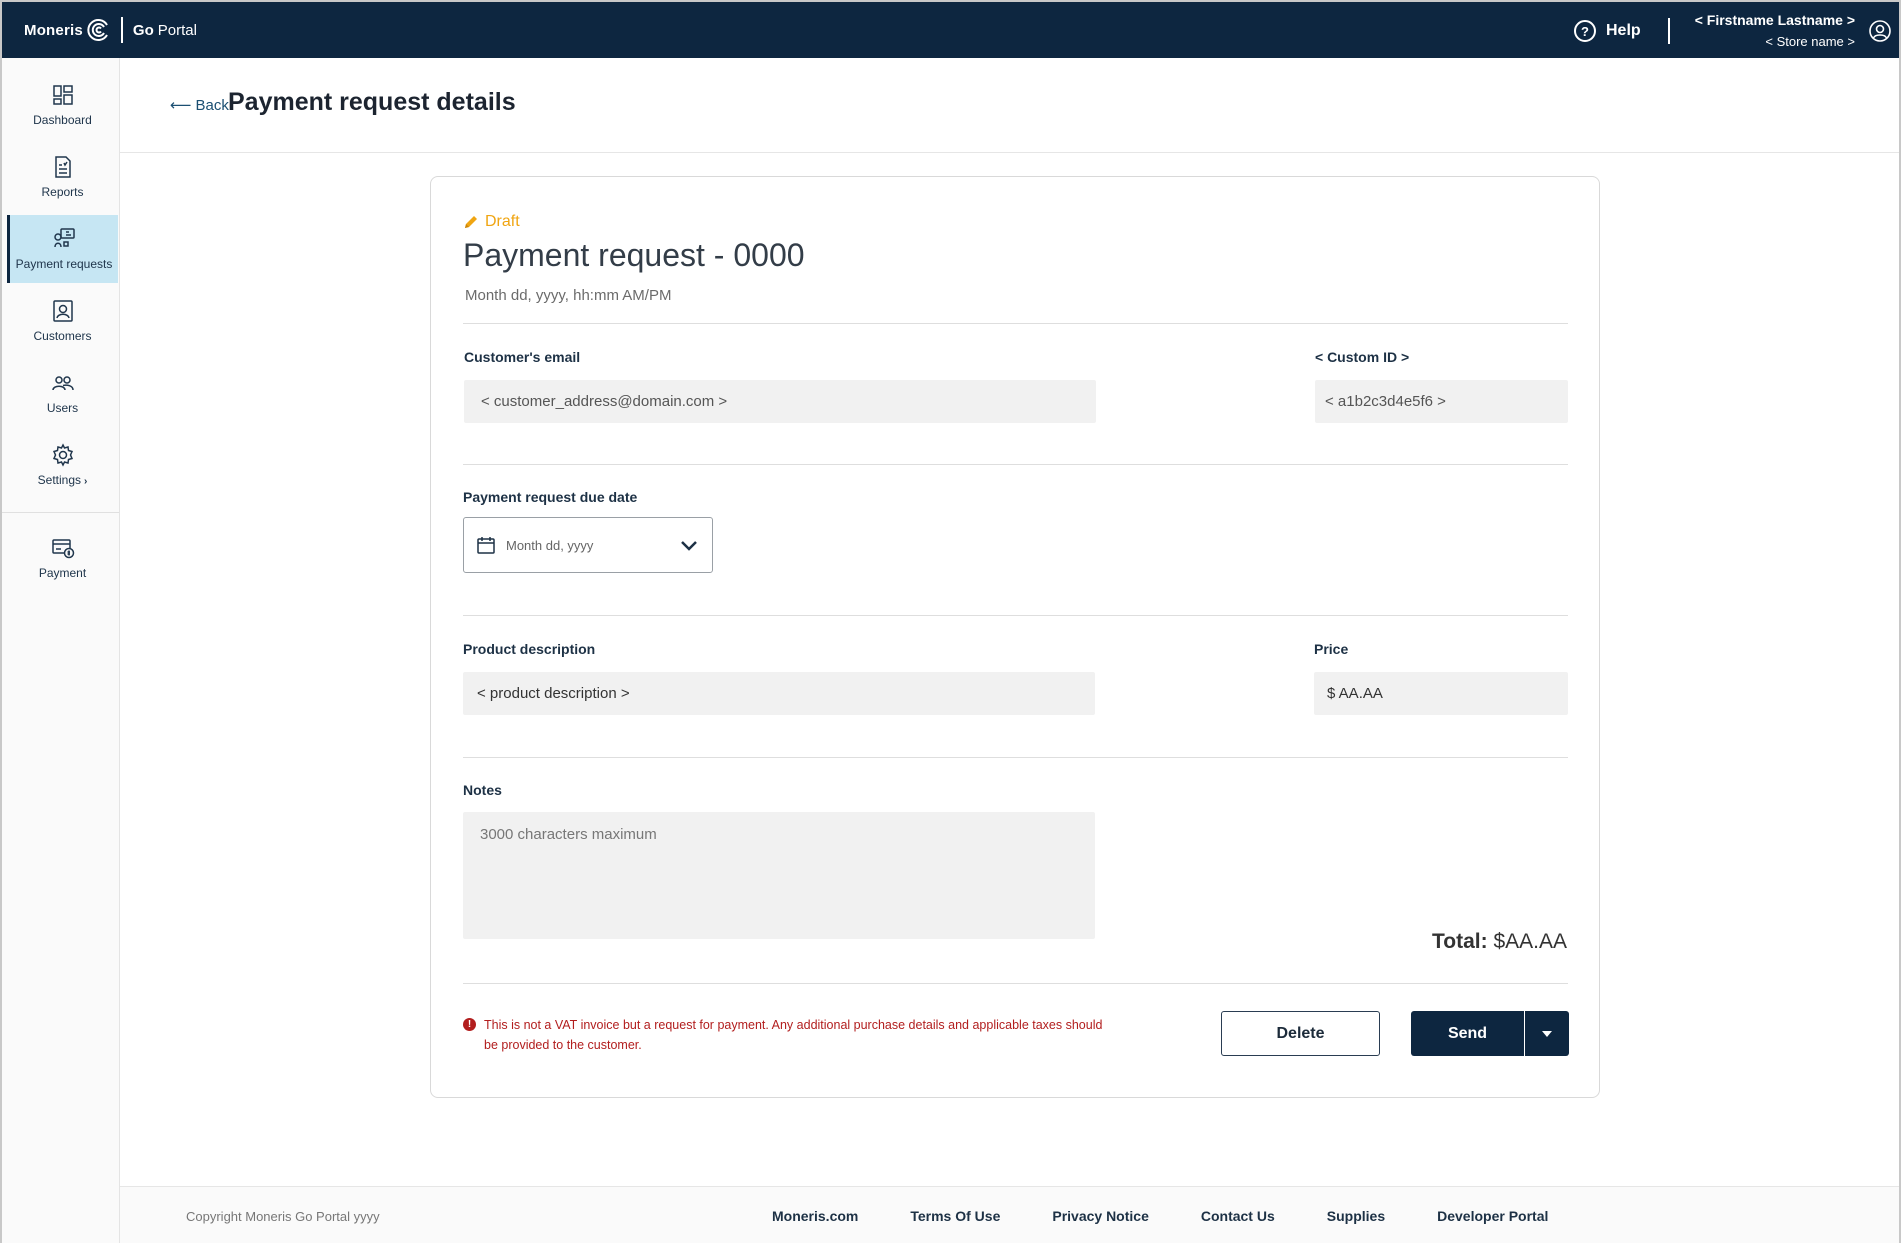  Describe the element at coordinates (110, 30) in the screenshot. I see `brand-logo: Moneris Go Portal` at that location.